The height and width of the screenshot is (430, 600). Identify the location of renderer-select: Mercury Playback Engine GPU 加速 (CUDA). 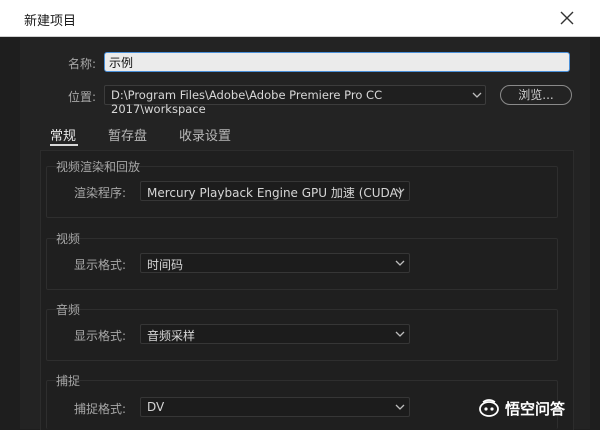
(275, 191).